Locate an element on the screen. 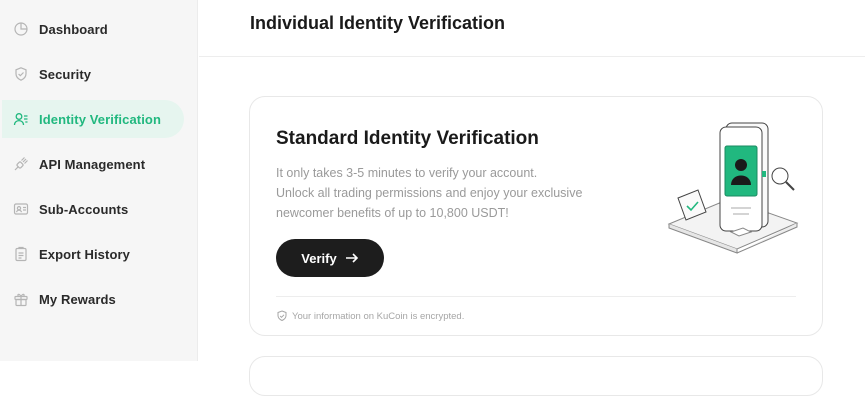 The image size is (865, 396). arrow-right-icon is located at coordinates (352, 258).